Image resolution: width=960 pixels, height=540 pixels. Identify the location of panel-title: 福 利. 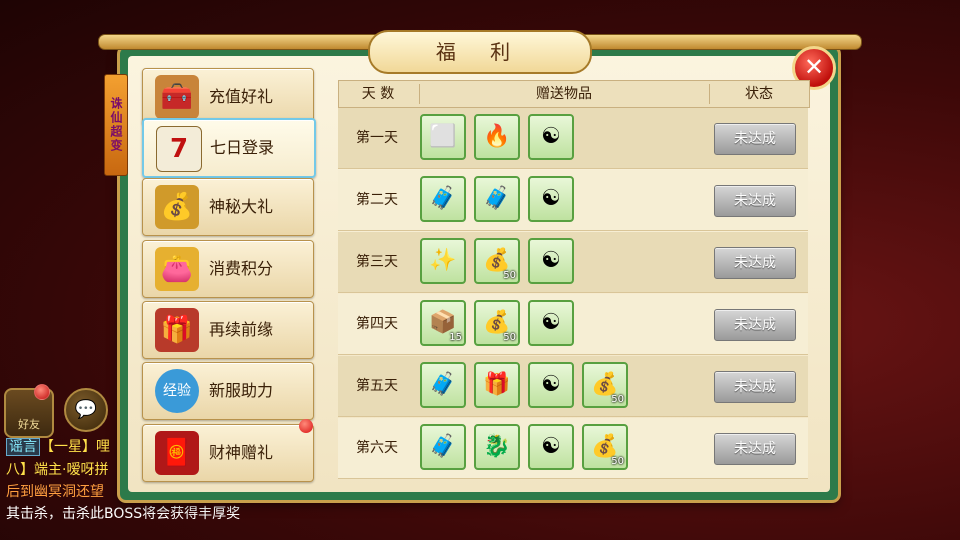
(480, 52).